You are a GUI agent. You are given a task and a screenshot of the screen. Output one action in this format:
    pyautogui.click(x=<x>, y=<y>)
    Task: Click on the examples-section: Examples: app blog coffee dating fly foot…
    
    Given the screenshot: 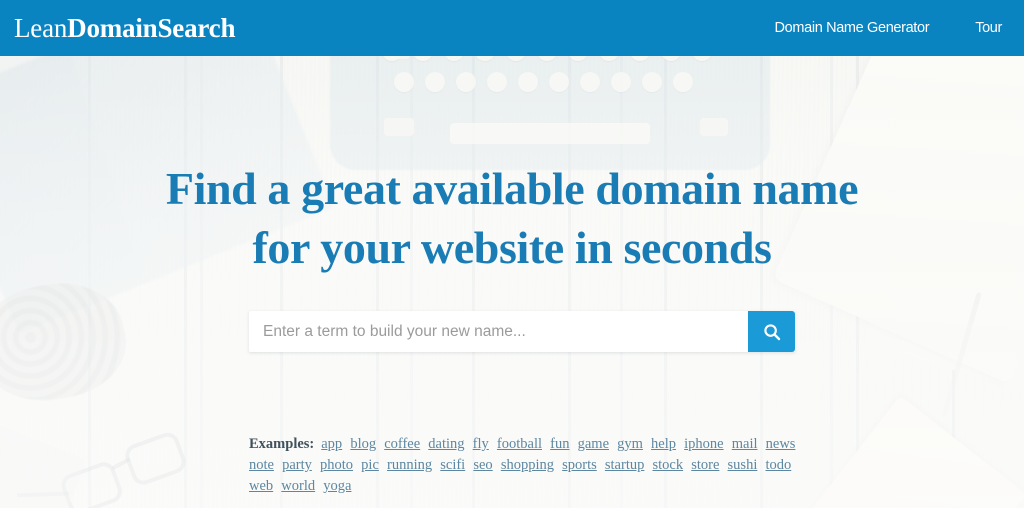 What is the action you would take?
    pyautogui.click(x=529, y=465)
    